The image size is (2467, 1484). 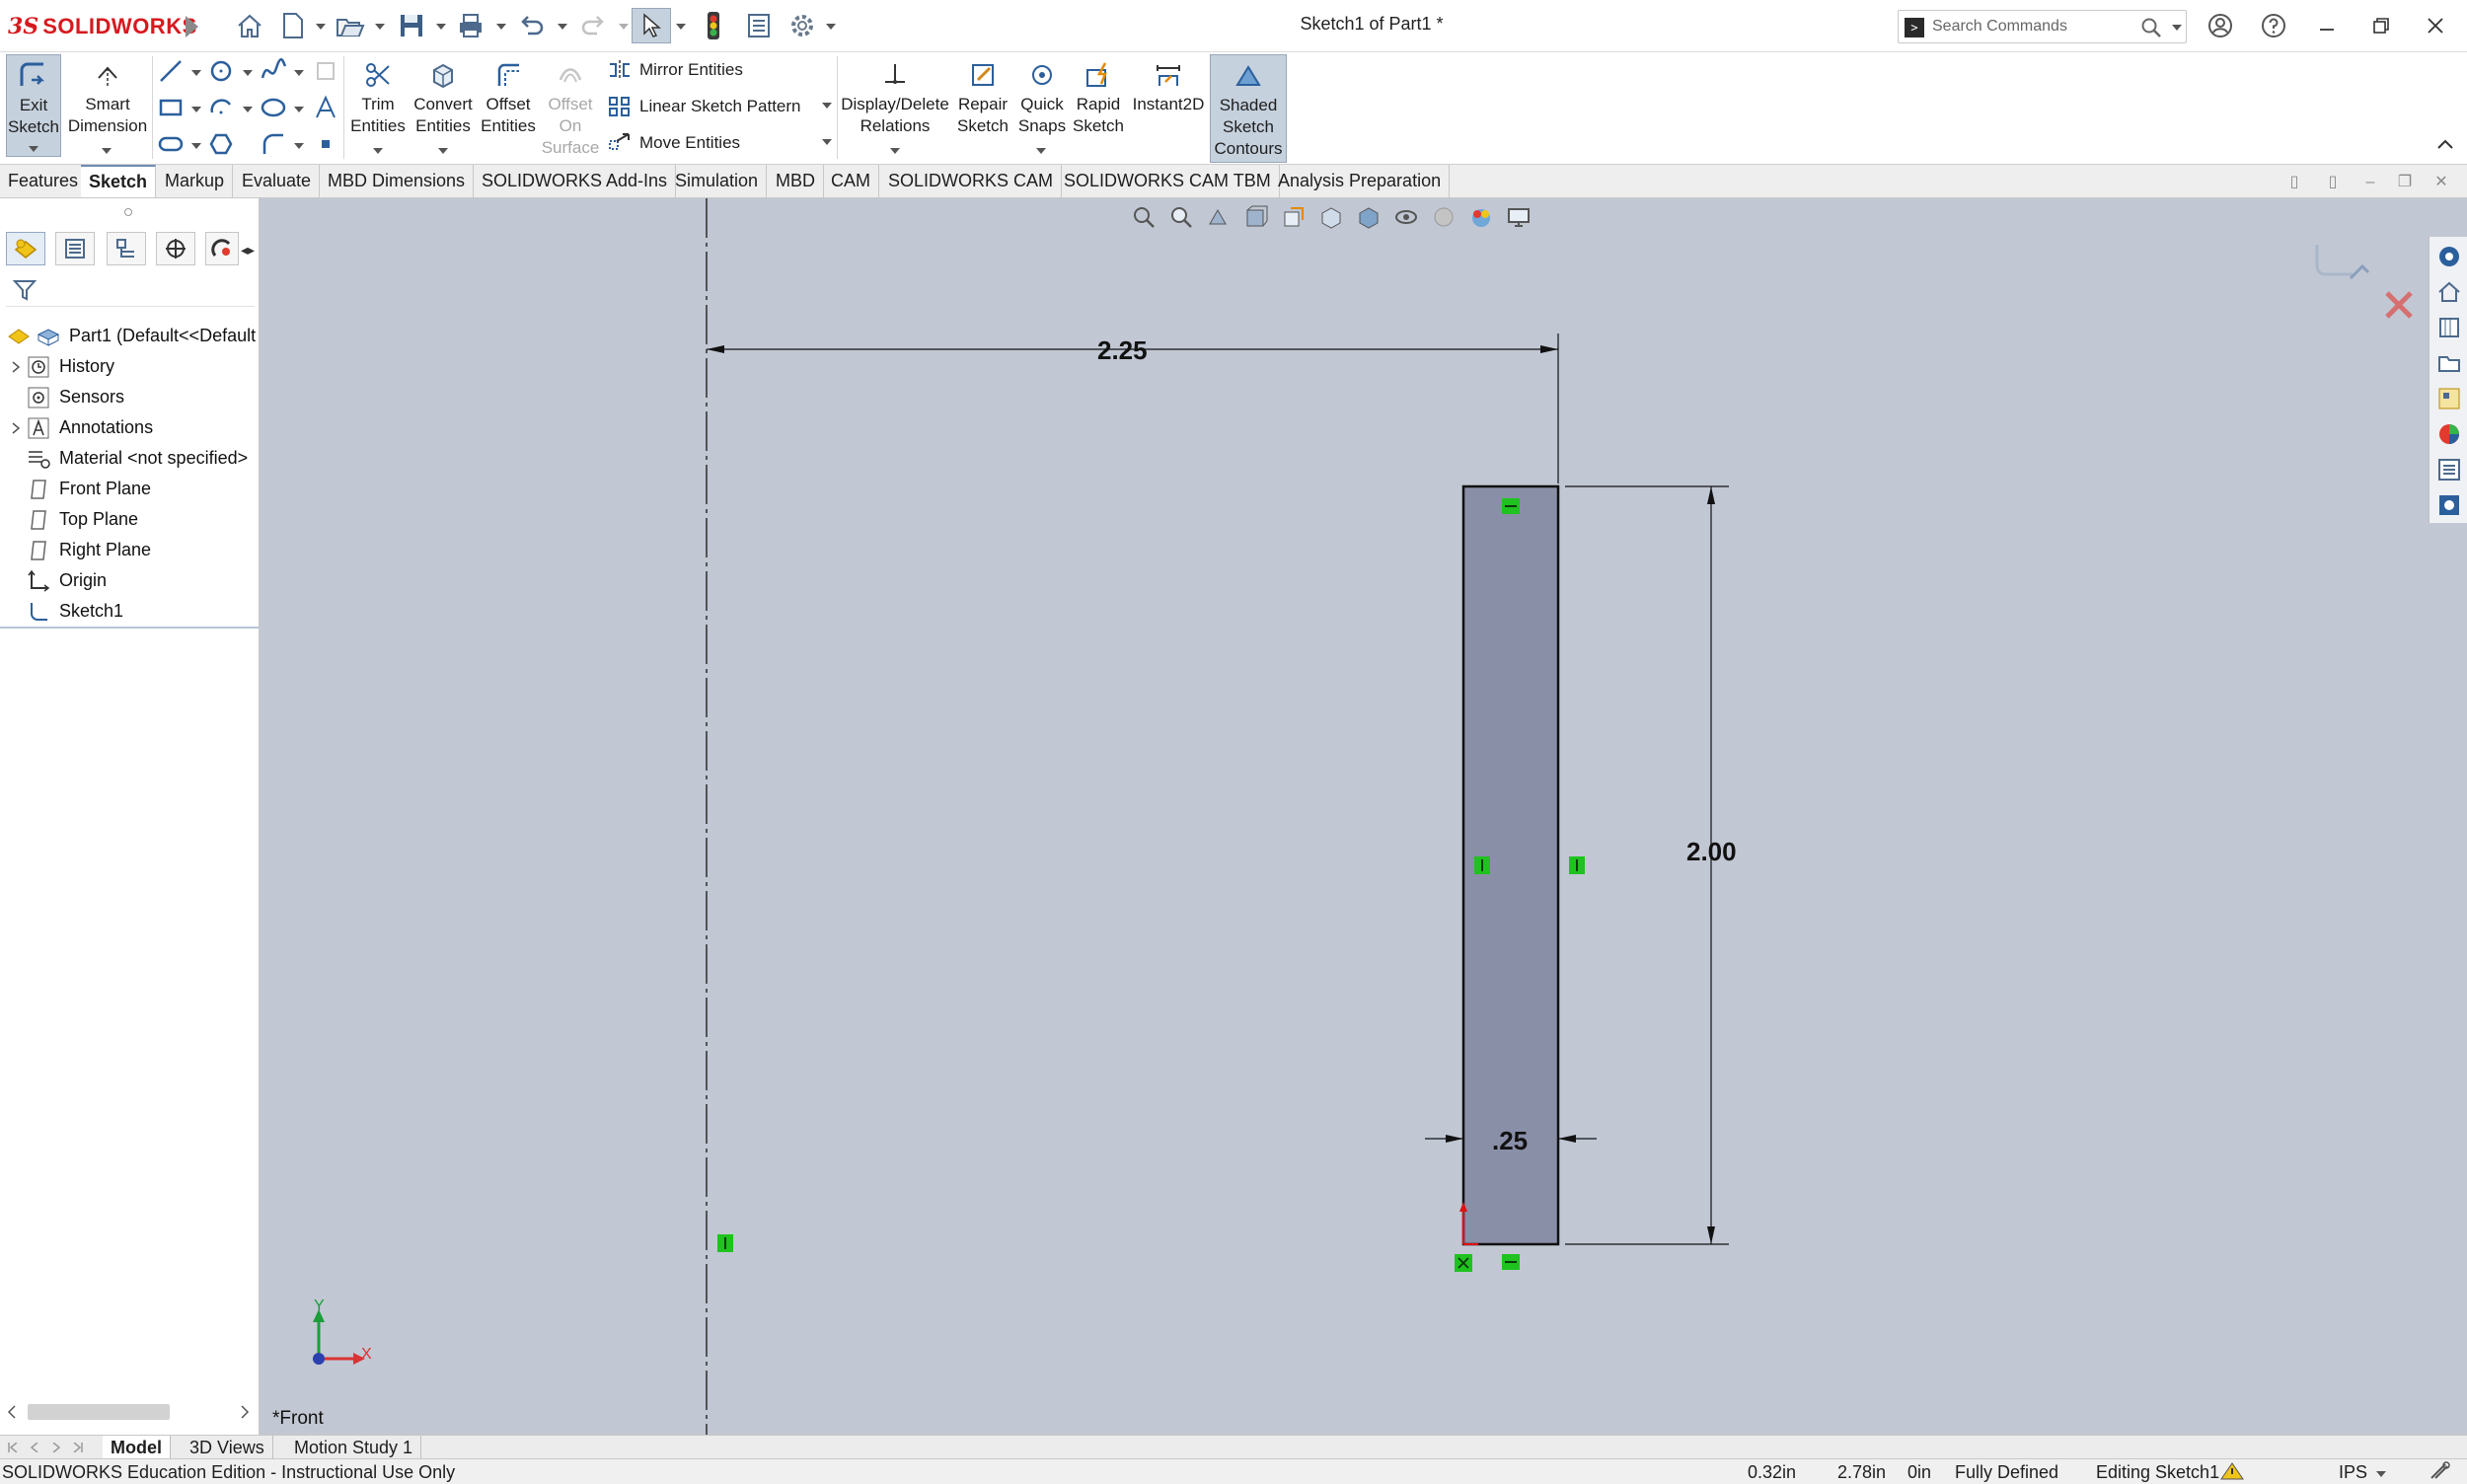 What do you see at coordinates (350, 25) in the screenshot?
I see `open-icon` at bounding box center [350, 25].